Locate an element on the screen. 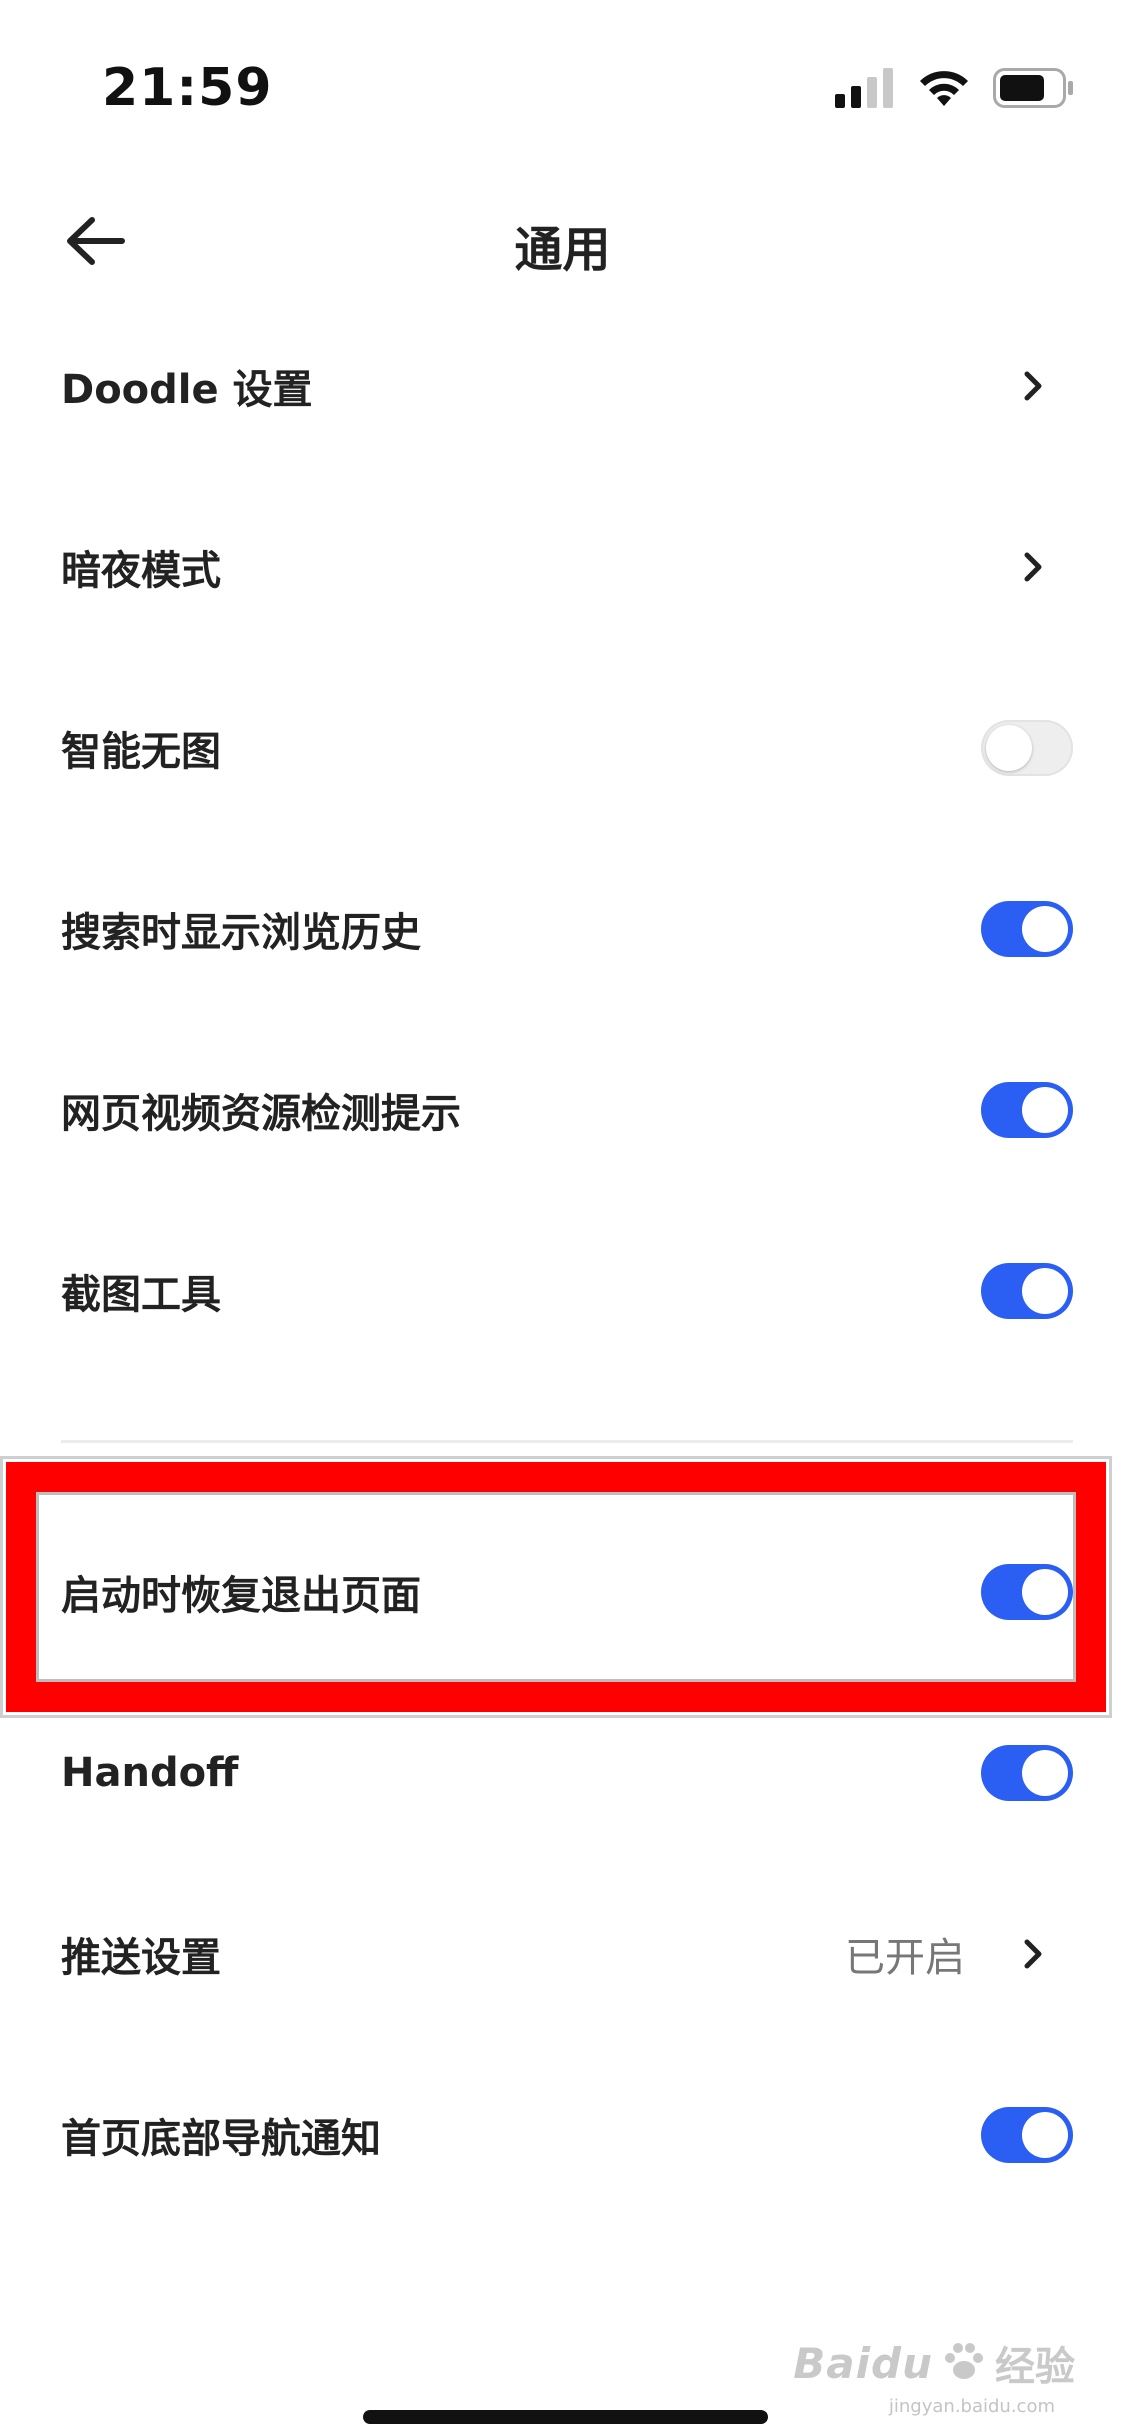 The height and width of the screenshot is (2436, 1125). page-title: 通用 is located at coordinates (562, 250).